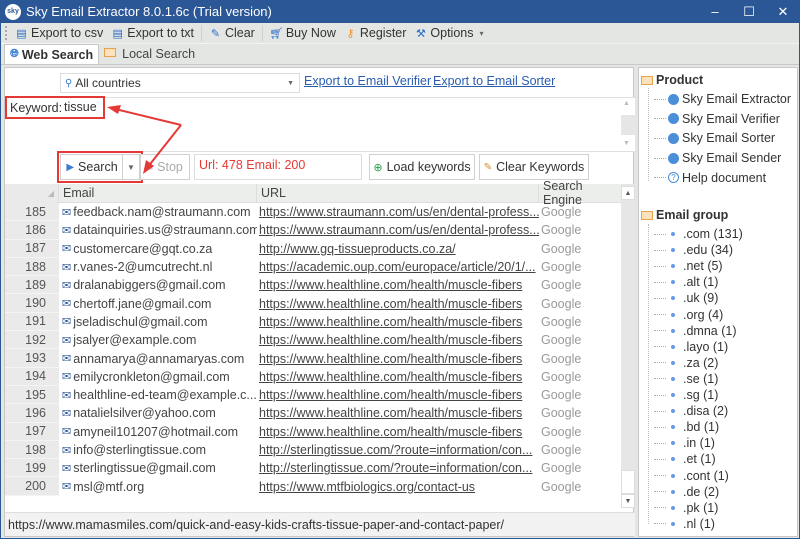 Image resolution: width=800 pixels, height=539 pixels. Describe the element at coordinates (684, 524) in the screenshot. I see `email-group-item: .nl (1)` at that location.